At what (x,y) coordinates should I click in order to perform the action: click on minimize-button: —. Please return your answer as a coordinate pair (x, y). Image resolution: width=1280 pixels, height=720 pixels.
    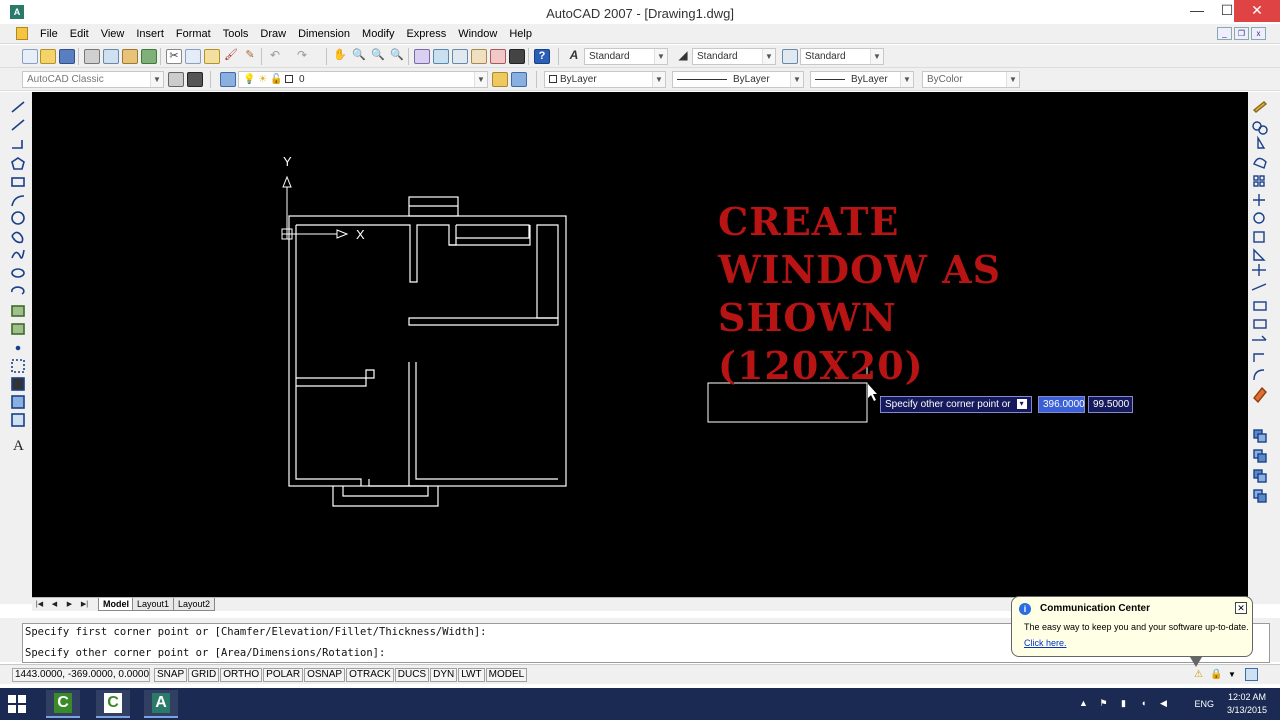
    Looking at the image, I should click on (1197, 11).